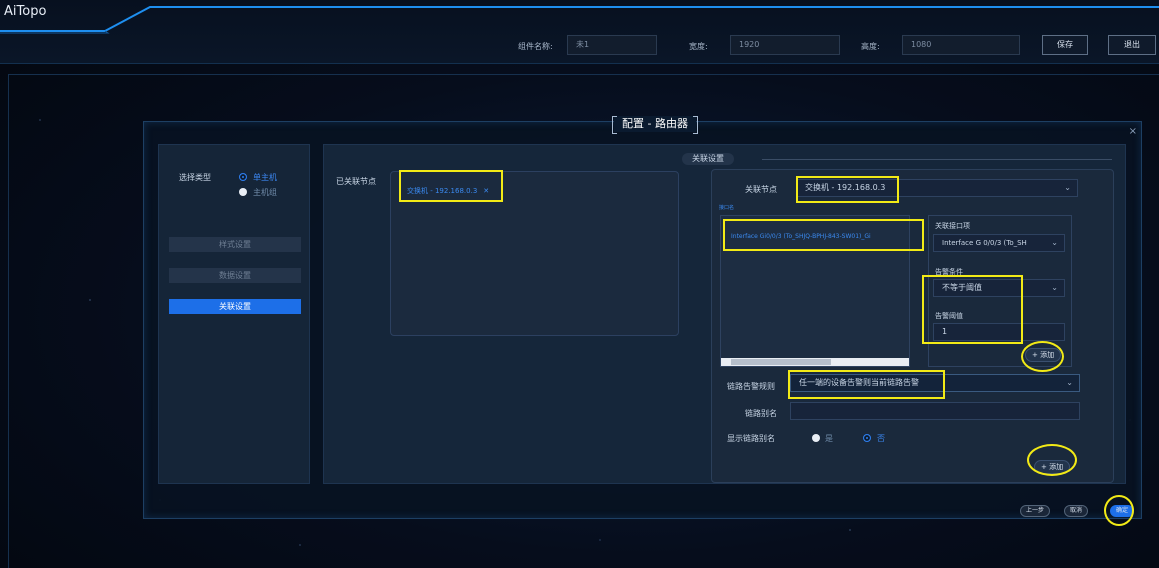 Image resolution: width=1159 pixels, height=568 pixels. I want to click on radio-show-alias-yes-label: 是, so click(829, 438).